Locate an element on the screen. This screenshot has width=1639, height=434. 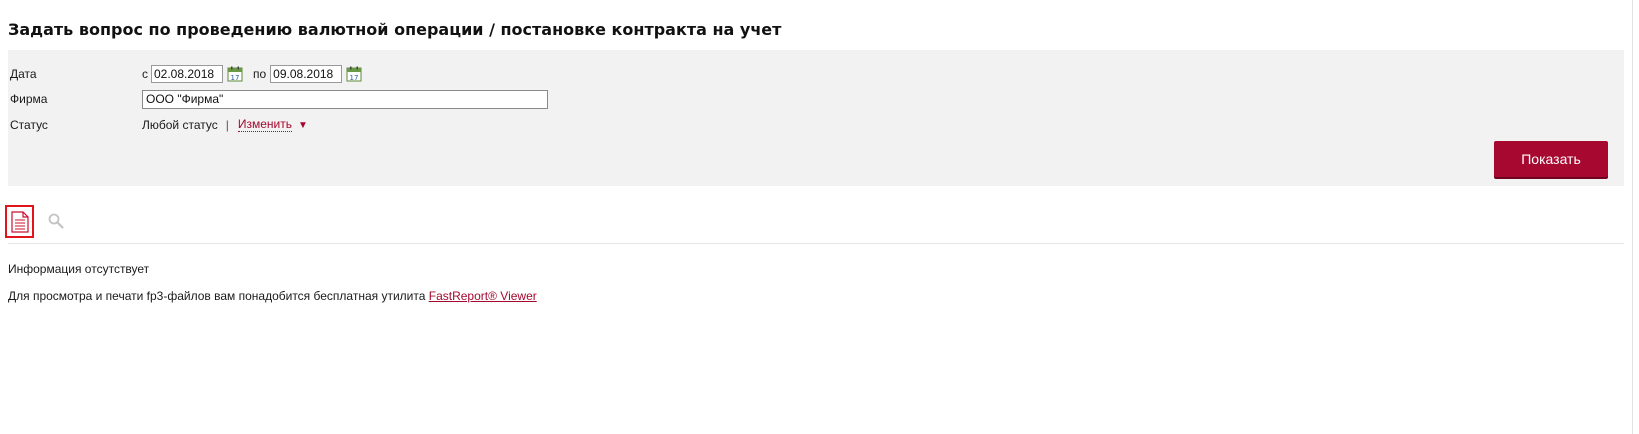
date-label: Дата is located at coordinates (23, 74).